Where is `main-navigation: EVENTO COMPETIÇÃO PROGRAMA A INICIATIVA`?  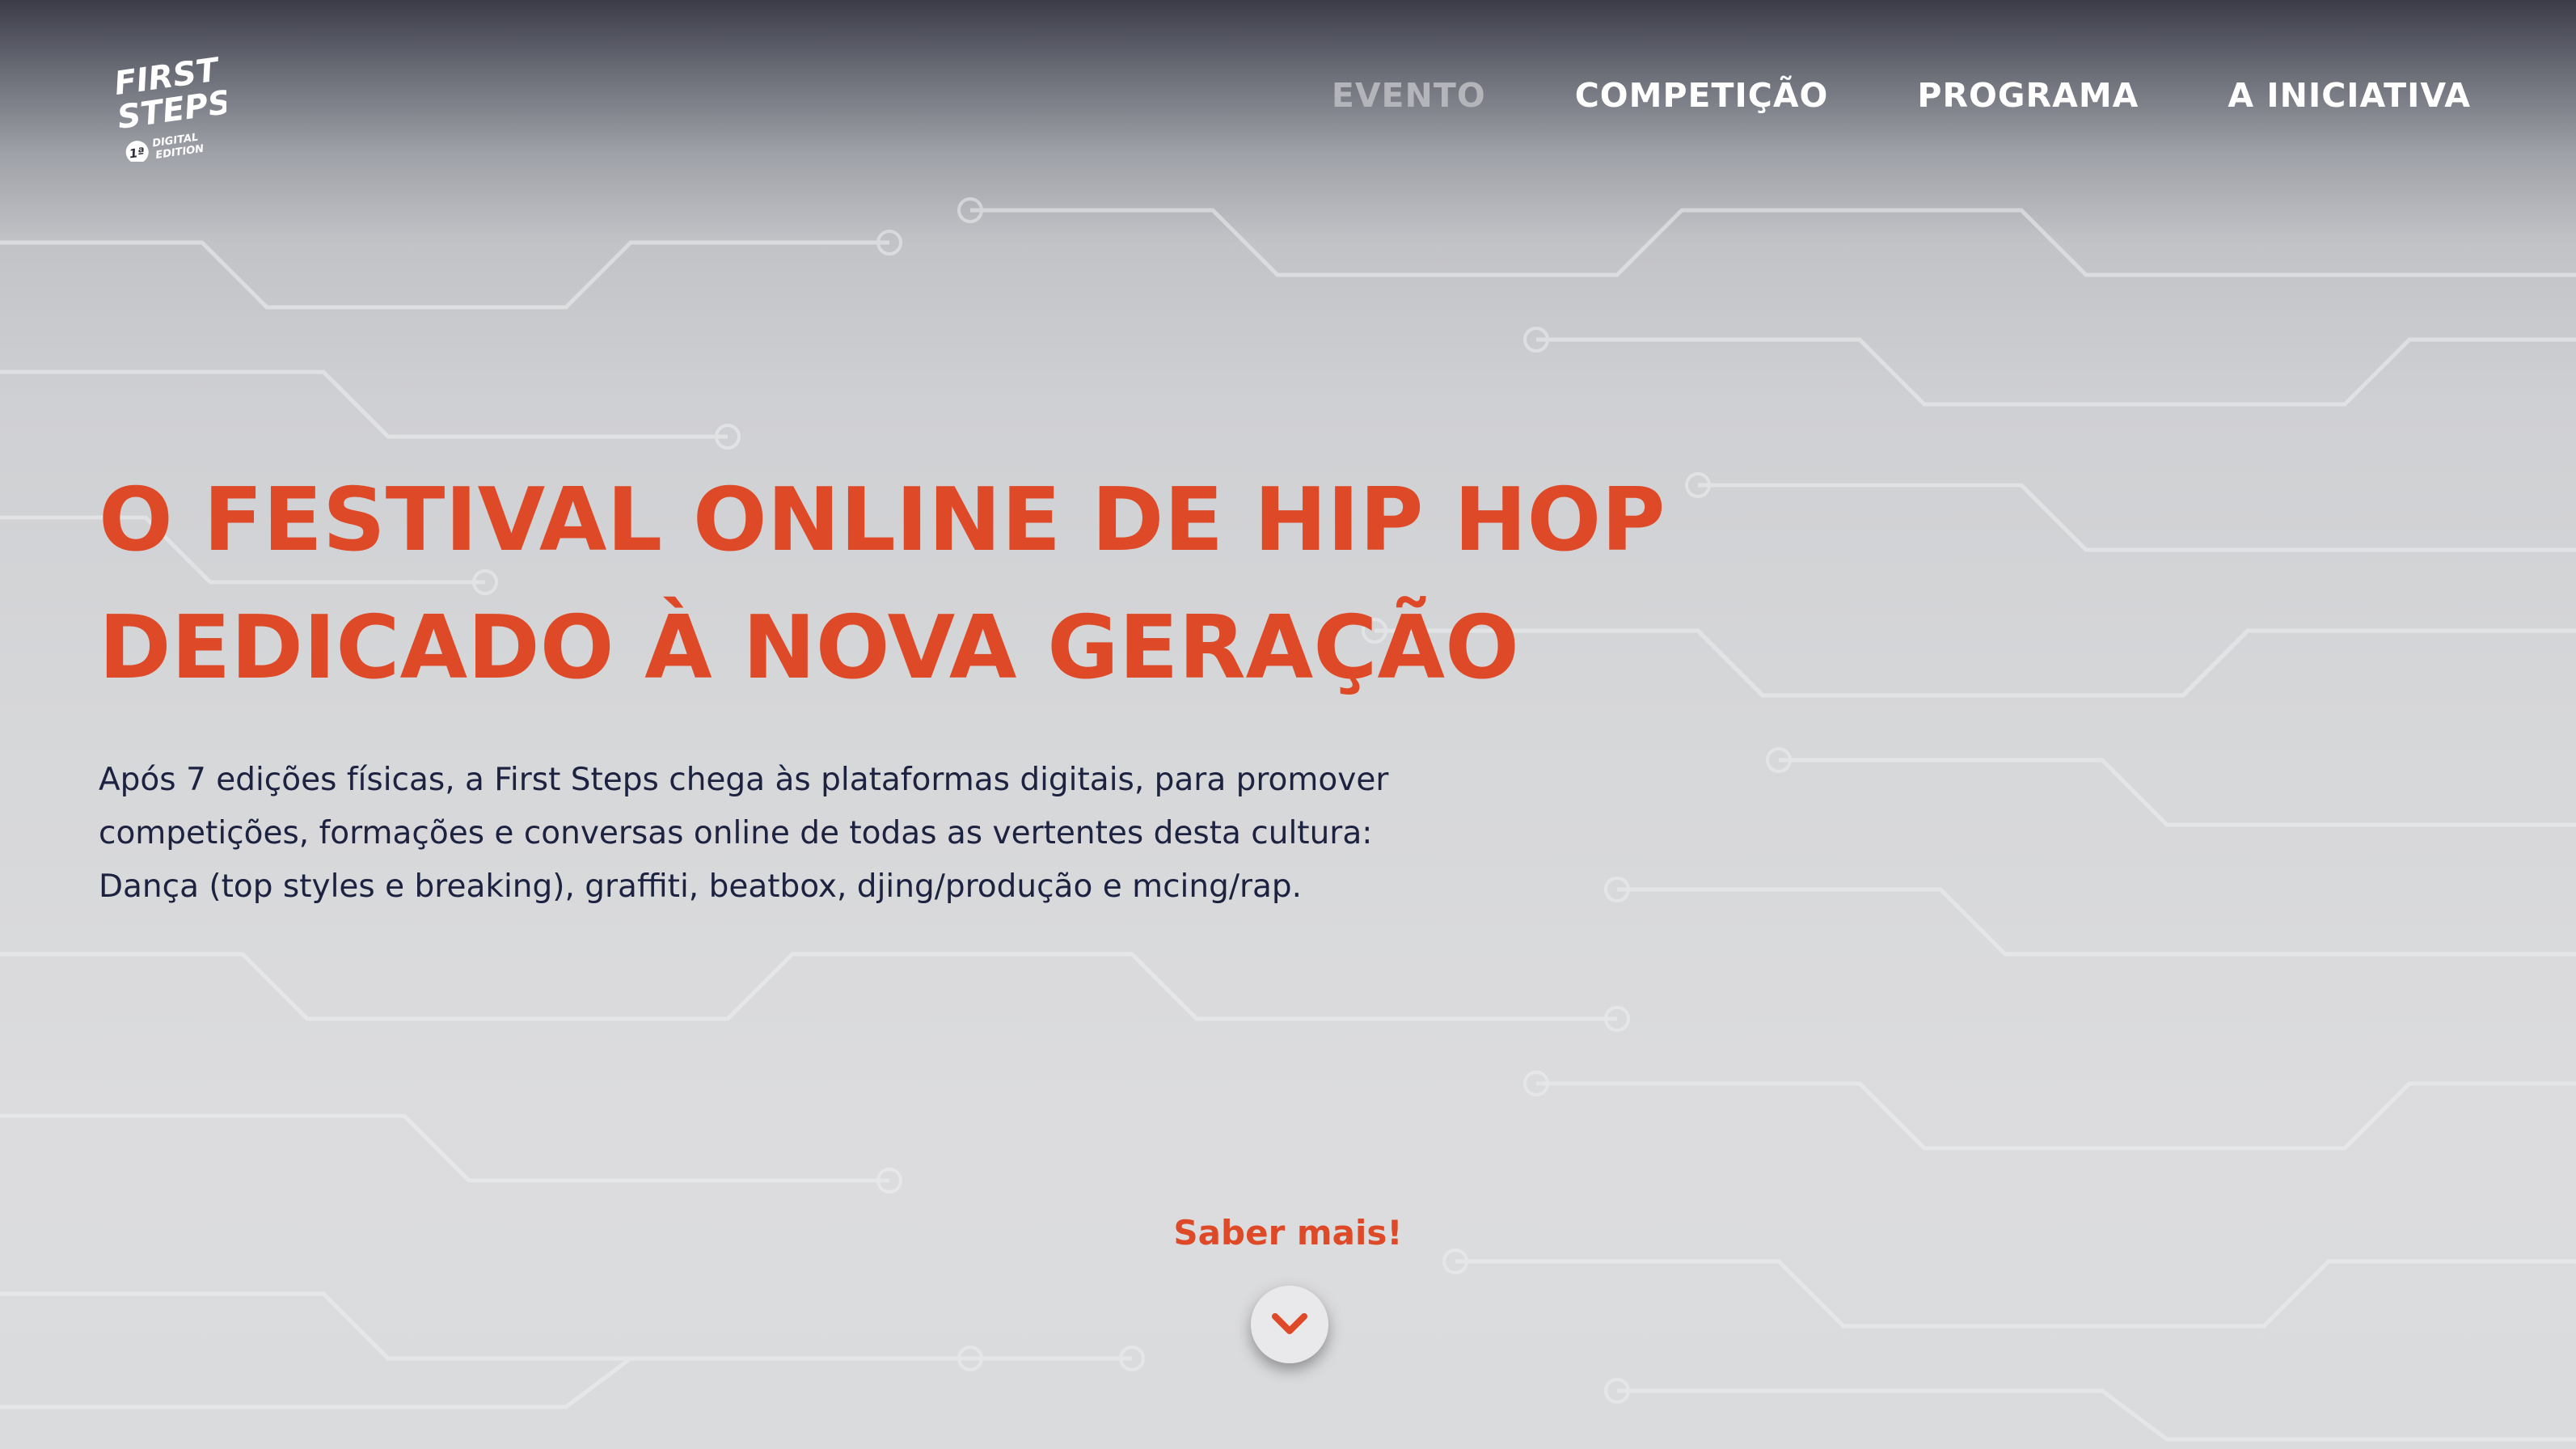 main-navigation: EVENTO COMPETIÇÃO PROGRAMA A INICIATIVA is located at coordinates (1857, 95).